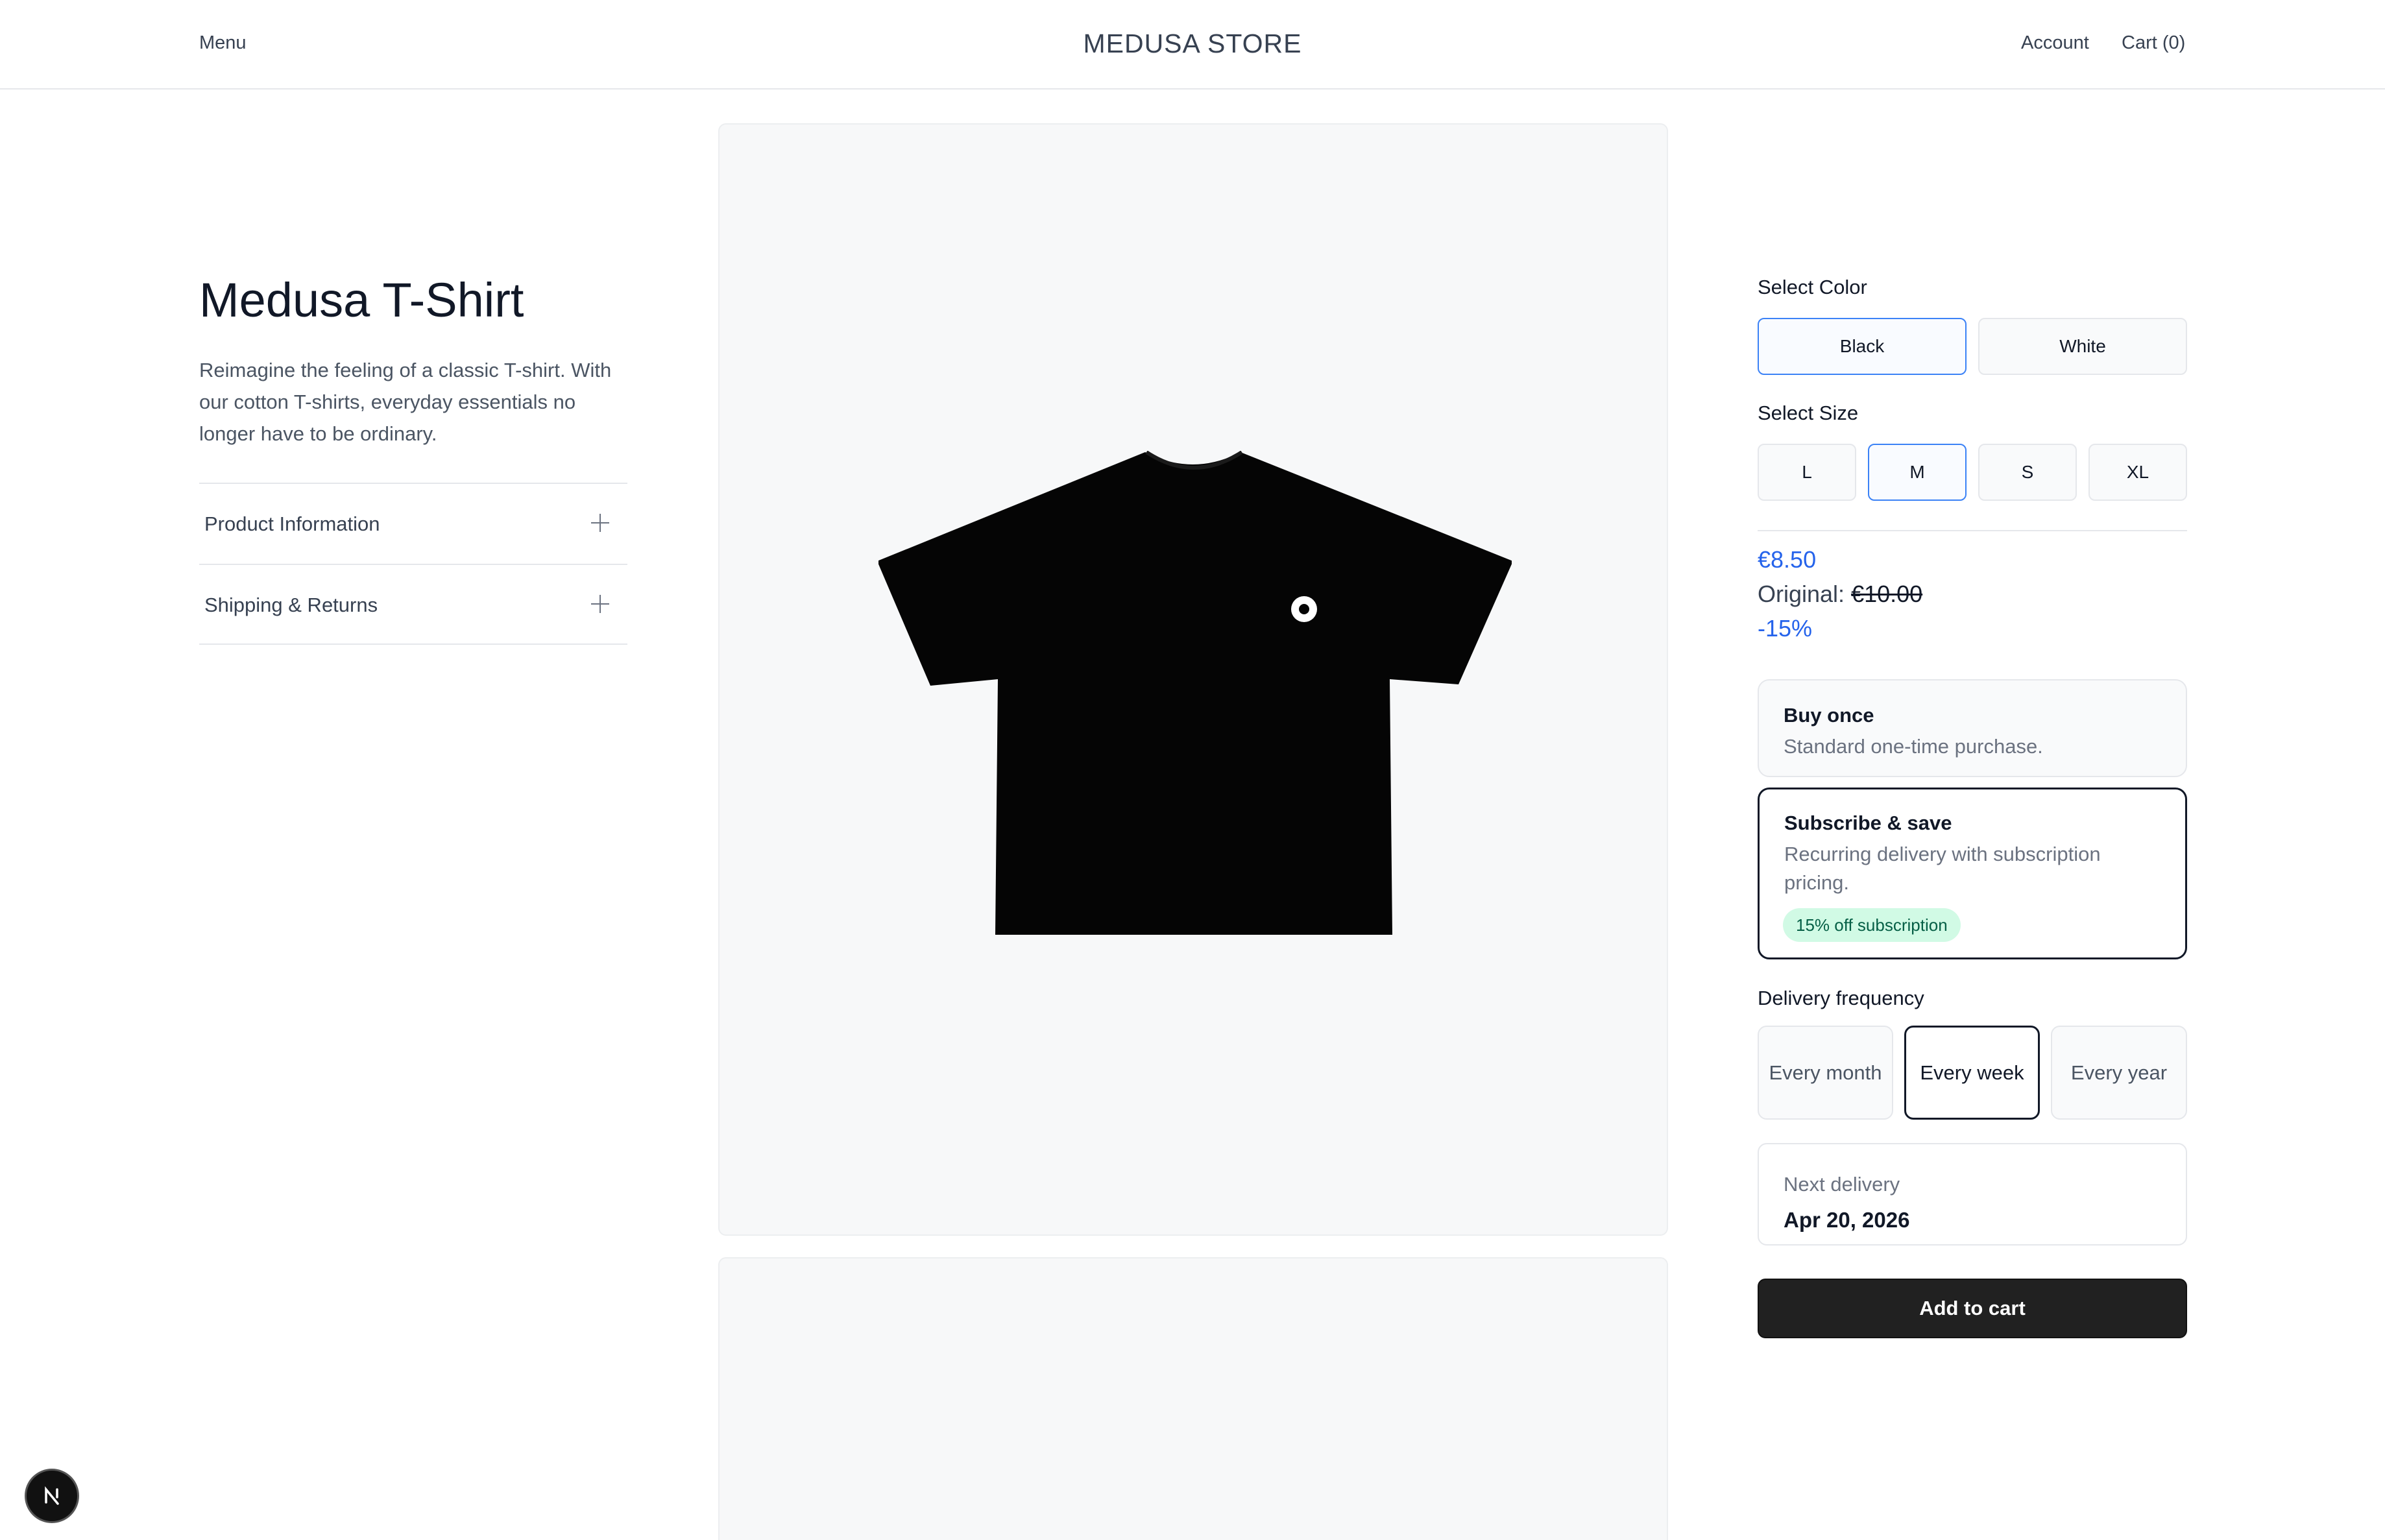 The image size is (2385, 1540). I want to click on accordion-shipping-returns: Shipping & Returns, so click(413, 604).